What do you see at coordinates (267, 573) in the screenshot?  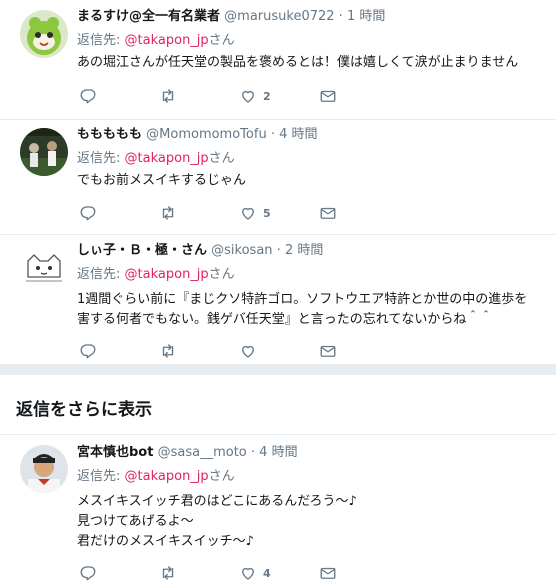 I see `like-count: 4` at bounding box center [267, 573].